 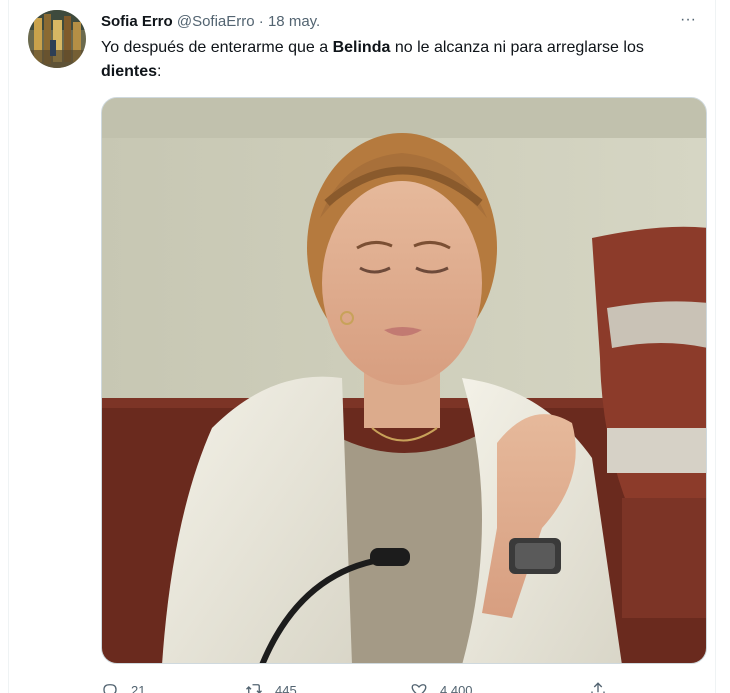 What do you see at coordinates (137, 21) in the screenshot?
I see `author-name: Sofia Erro` at bounding box center [137, 21].